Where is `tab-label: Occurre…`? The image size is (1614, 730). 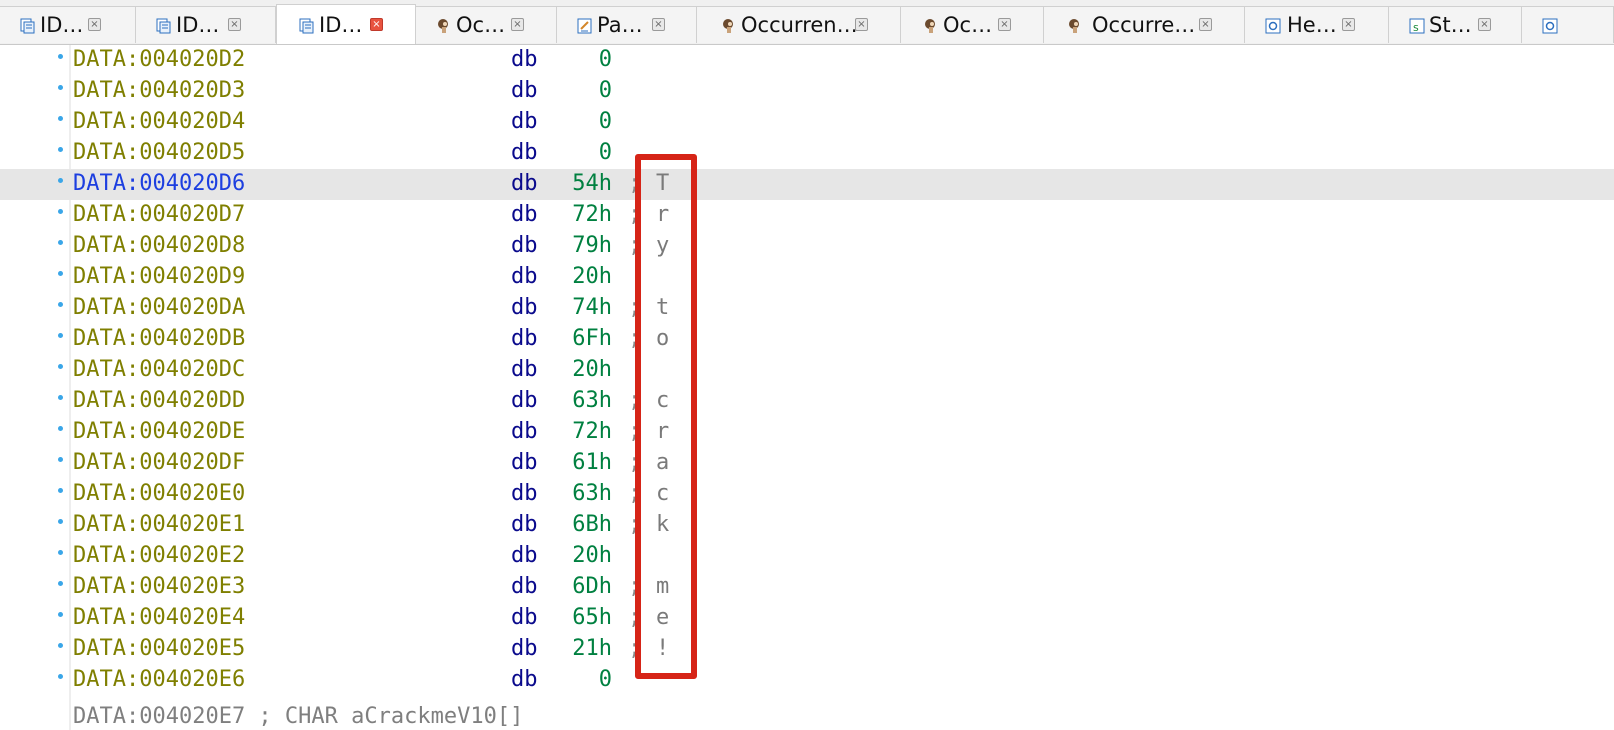
tab-label: Occurre… is located at coordinates (1144, 25).